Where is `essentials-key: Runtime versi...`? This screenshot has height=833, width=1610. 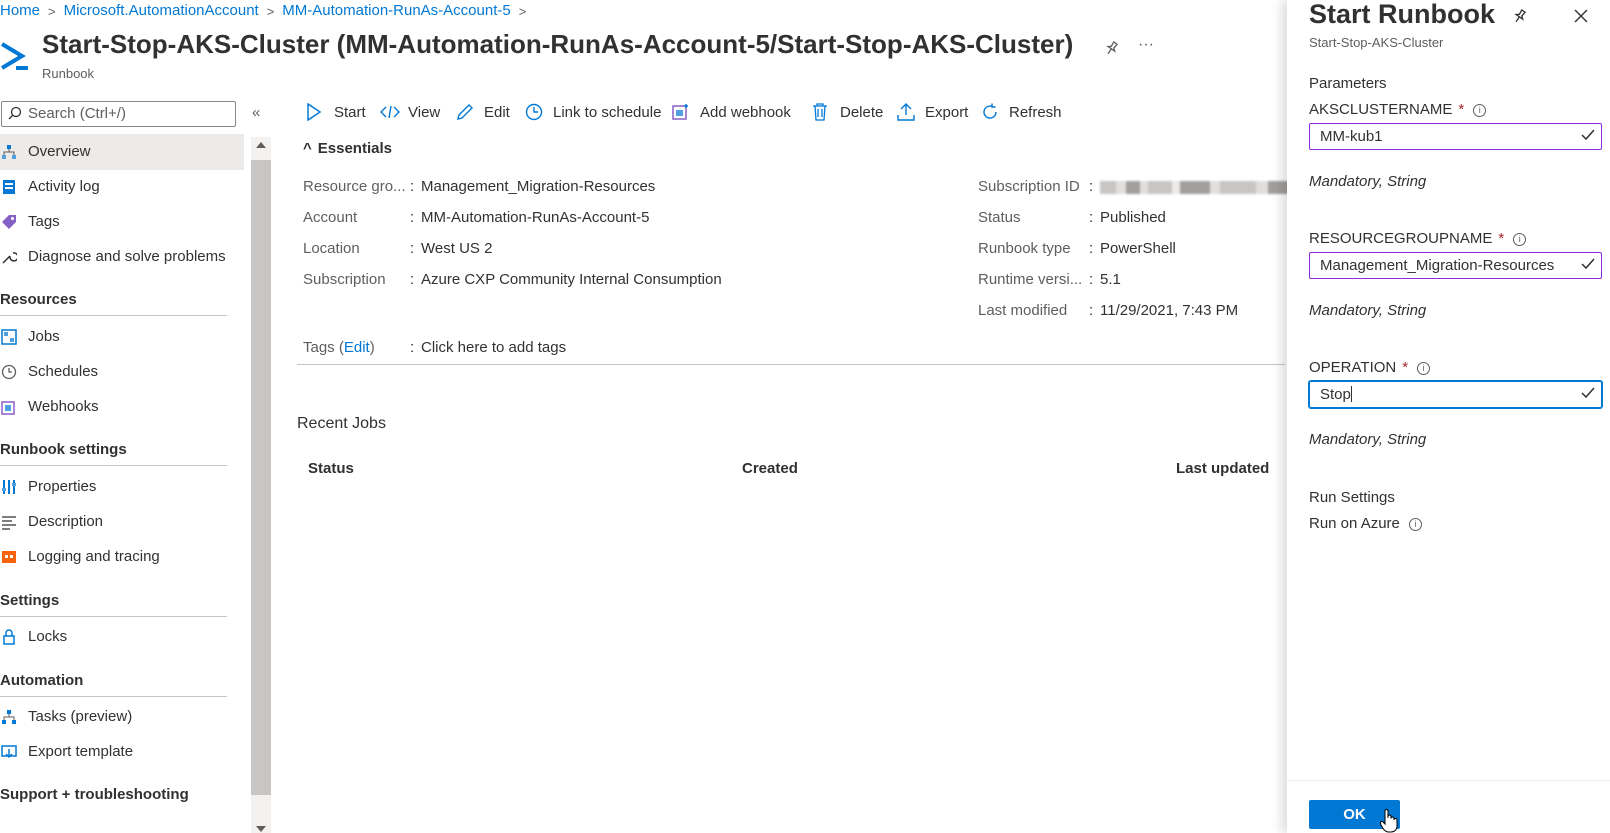
essentials-key: Runtime versi... is located at coordinates (1030, 279).